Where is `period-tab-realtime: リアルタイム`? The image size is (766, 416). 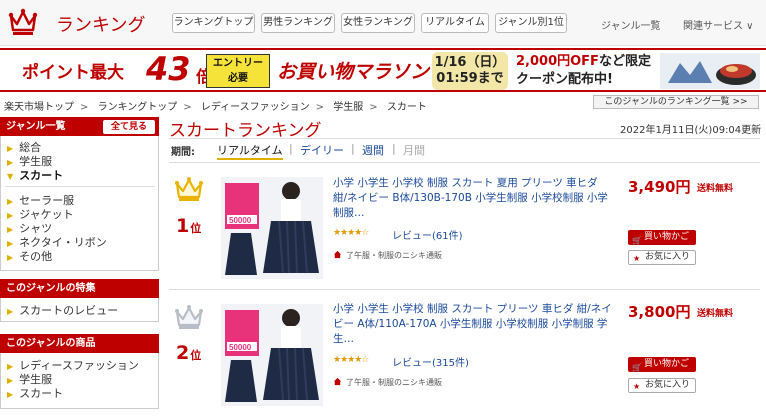
period-tab-realtime: リアルタイム is located at coordinates (250, 151).